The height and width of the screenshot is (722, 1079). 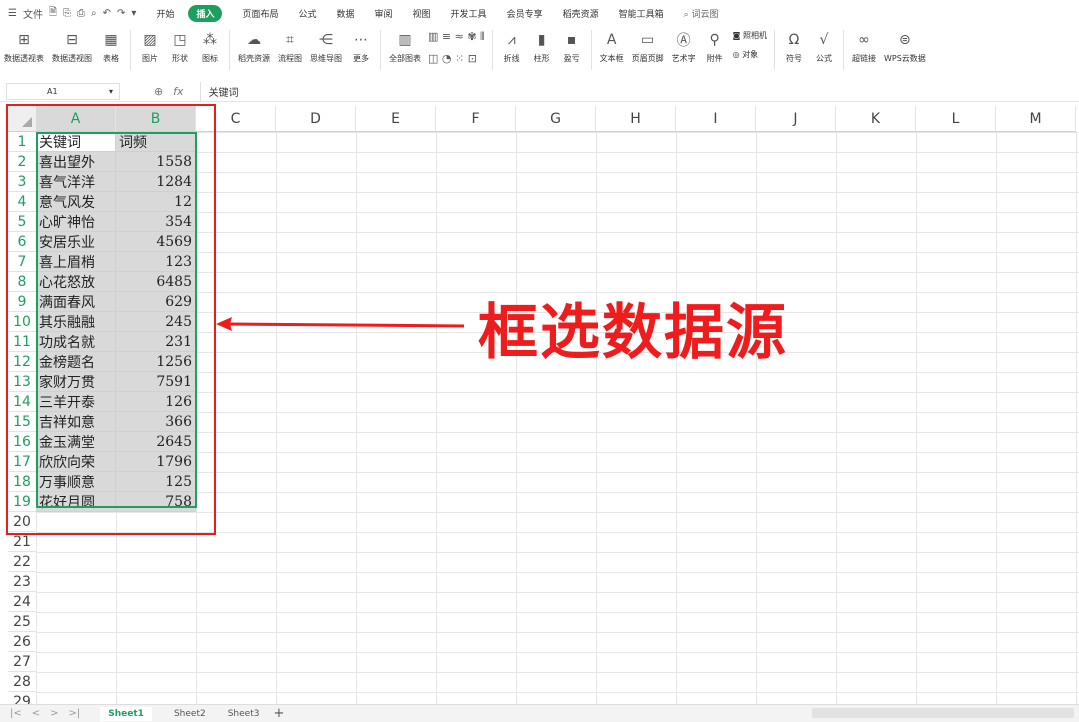 I want to click on row-header-7: 7, so click(x=22, y=262).